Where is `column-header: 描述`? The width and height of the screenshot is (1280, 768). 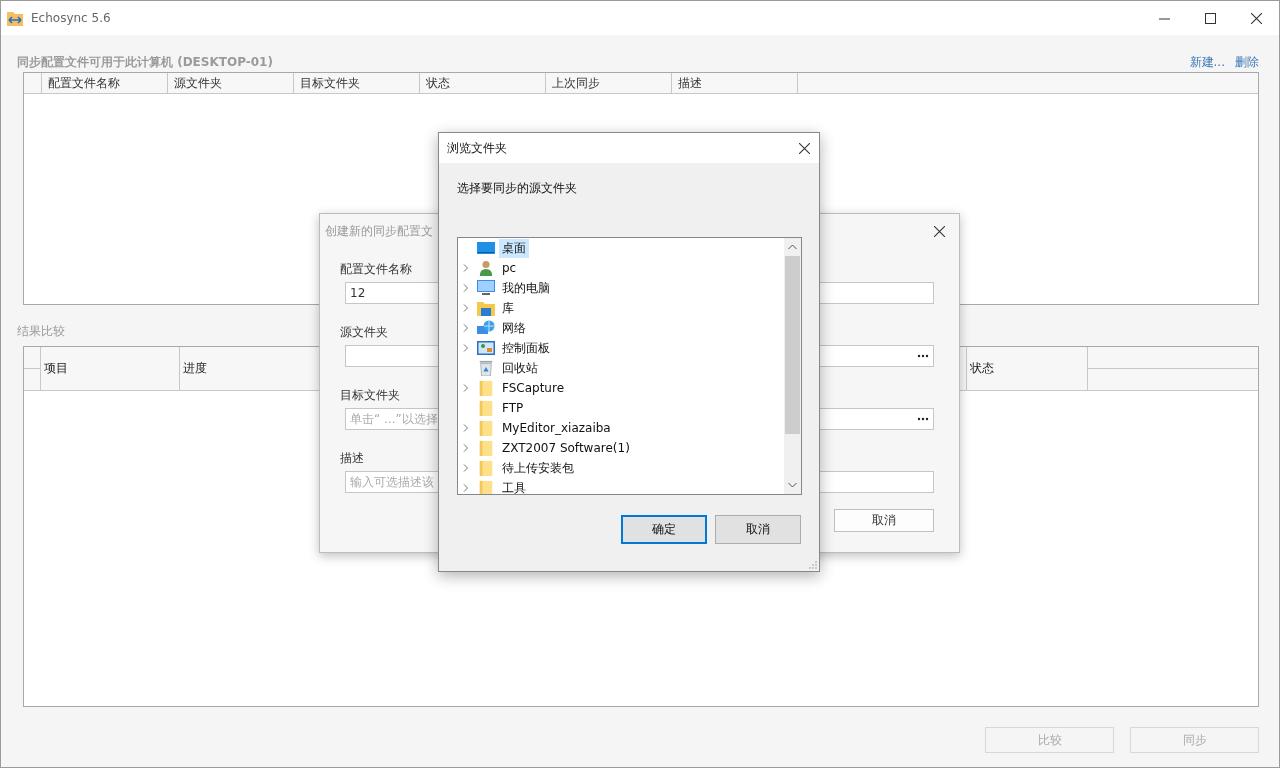
column-header: 描述 is located at coordinates (735, 83).